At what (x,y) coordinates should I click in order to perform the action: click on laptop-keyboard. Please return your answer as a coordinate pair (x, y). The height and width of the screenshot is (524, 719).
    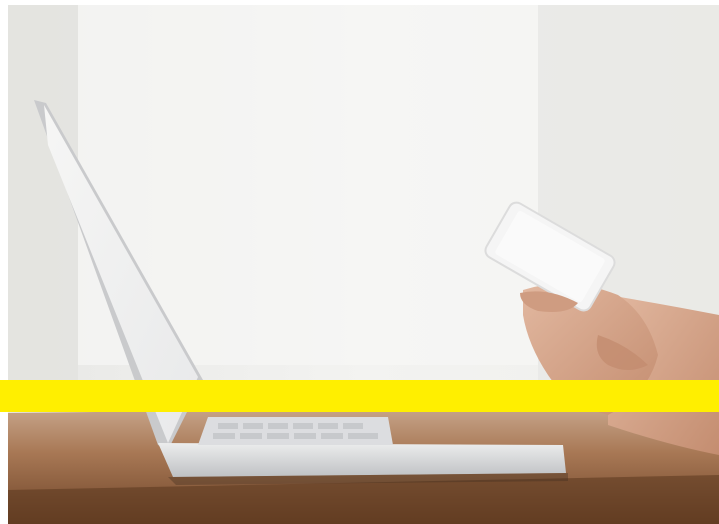
    Looking at the image, I should click on (295, 431).